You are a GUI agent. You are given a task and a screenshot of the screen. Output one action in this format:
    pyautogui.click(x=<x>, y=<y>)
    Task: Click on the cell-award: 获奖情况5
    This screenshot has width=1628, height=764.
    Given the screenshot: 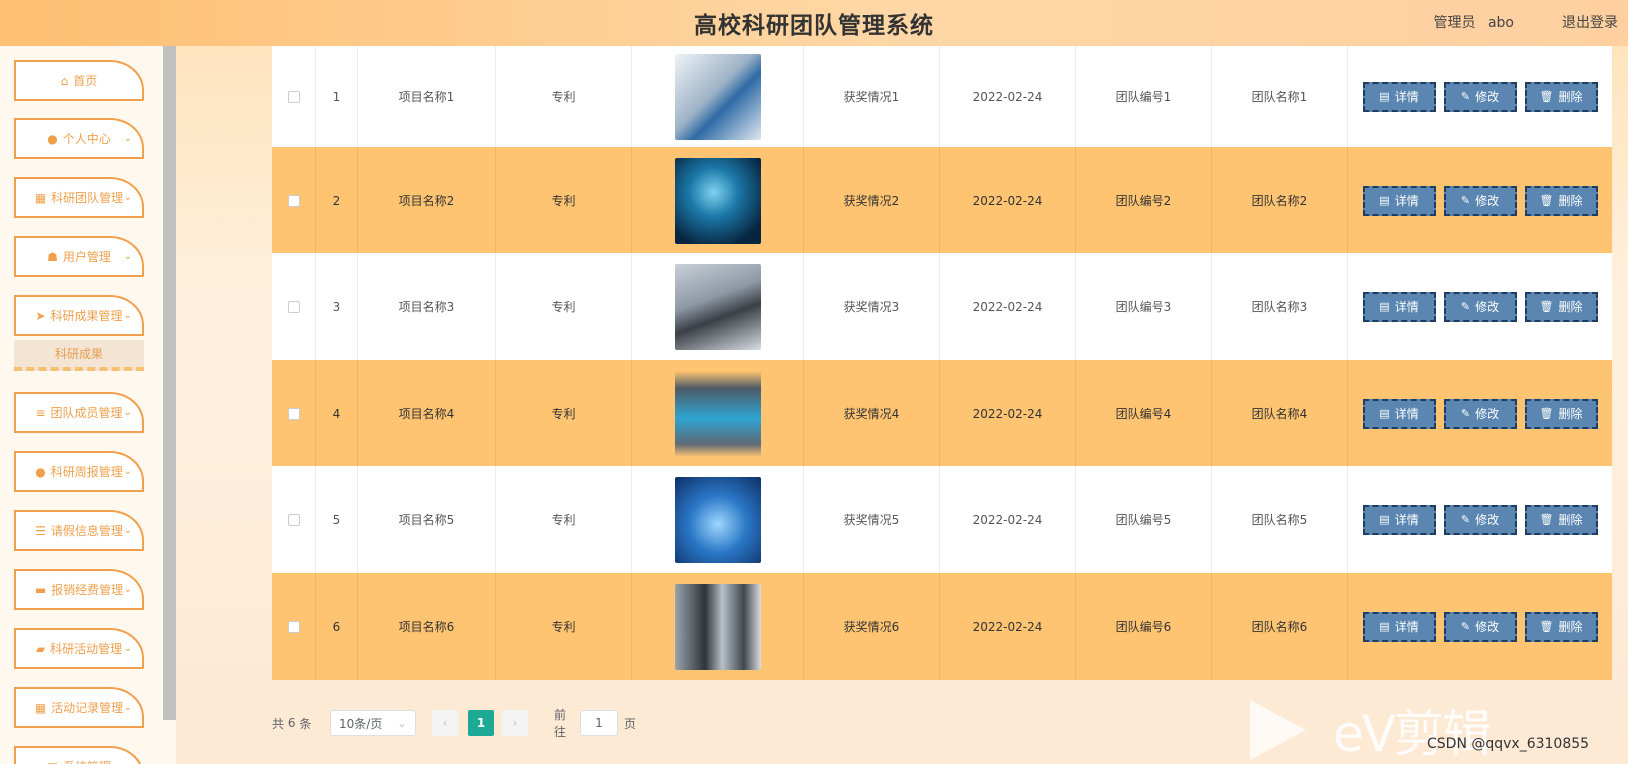 What is the action you would take?
    pyautogui.click(x=872, y=519)
    